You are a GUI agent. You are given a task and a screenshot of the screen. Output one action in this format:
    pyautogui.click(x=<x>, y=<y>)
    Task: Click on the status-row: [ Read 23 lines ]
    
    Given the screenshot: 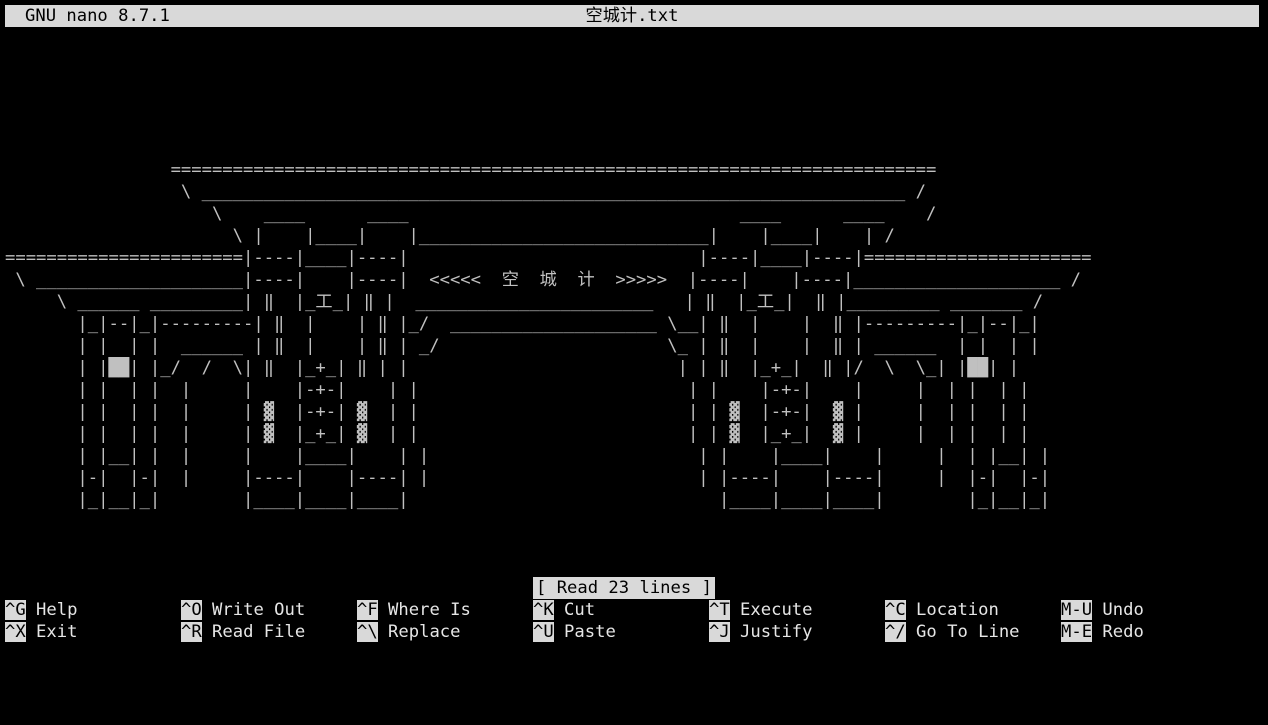 What is the action you would take?
    pyautogui.click(x=632, y=588)
    